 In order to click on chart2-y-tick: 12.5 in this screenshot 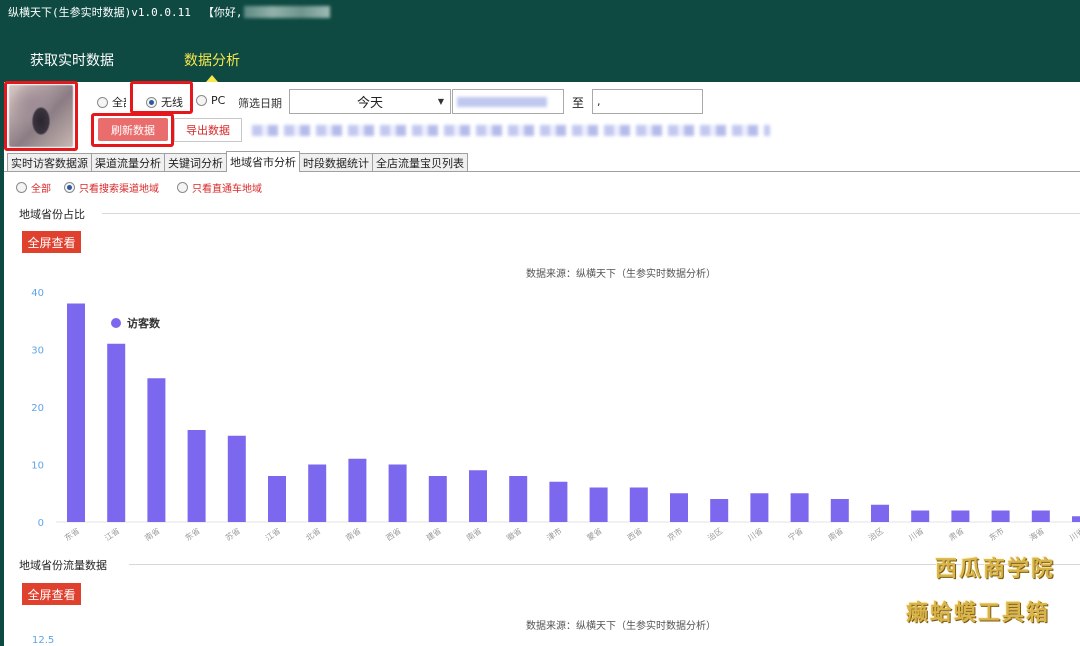, I will do `click(43, 640)`.